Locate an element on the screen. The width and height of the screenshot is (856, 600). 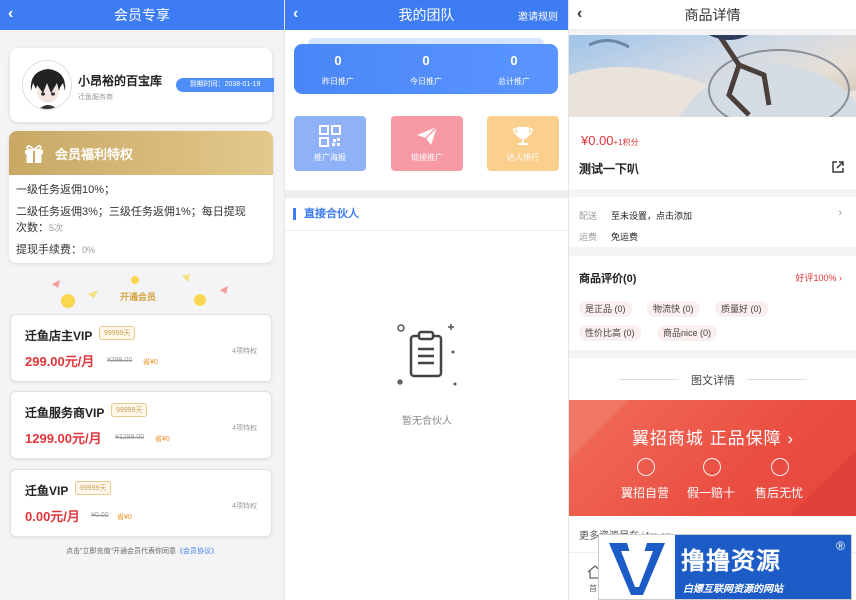
shipping-row: 配送 至未设置，点击添加 is located at coordinates (635, 215).